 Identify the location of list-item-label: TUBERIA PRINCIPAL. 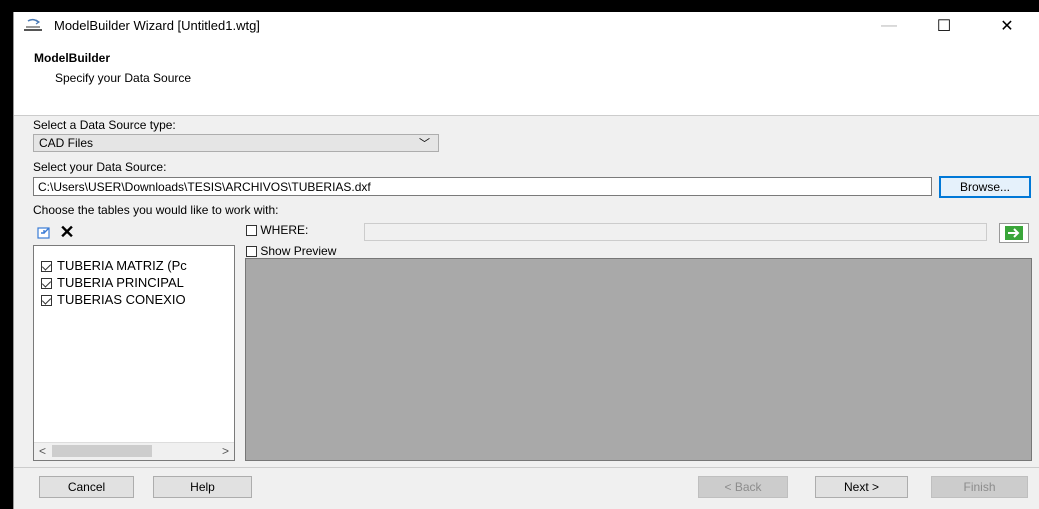
(120, 282).